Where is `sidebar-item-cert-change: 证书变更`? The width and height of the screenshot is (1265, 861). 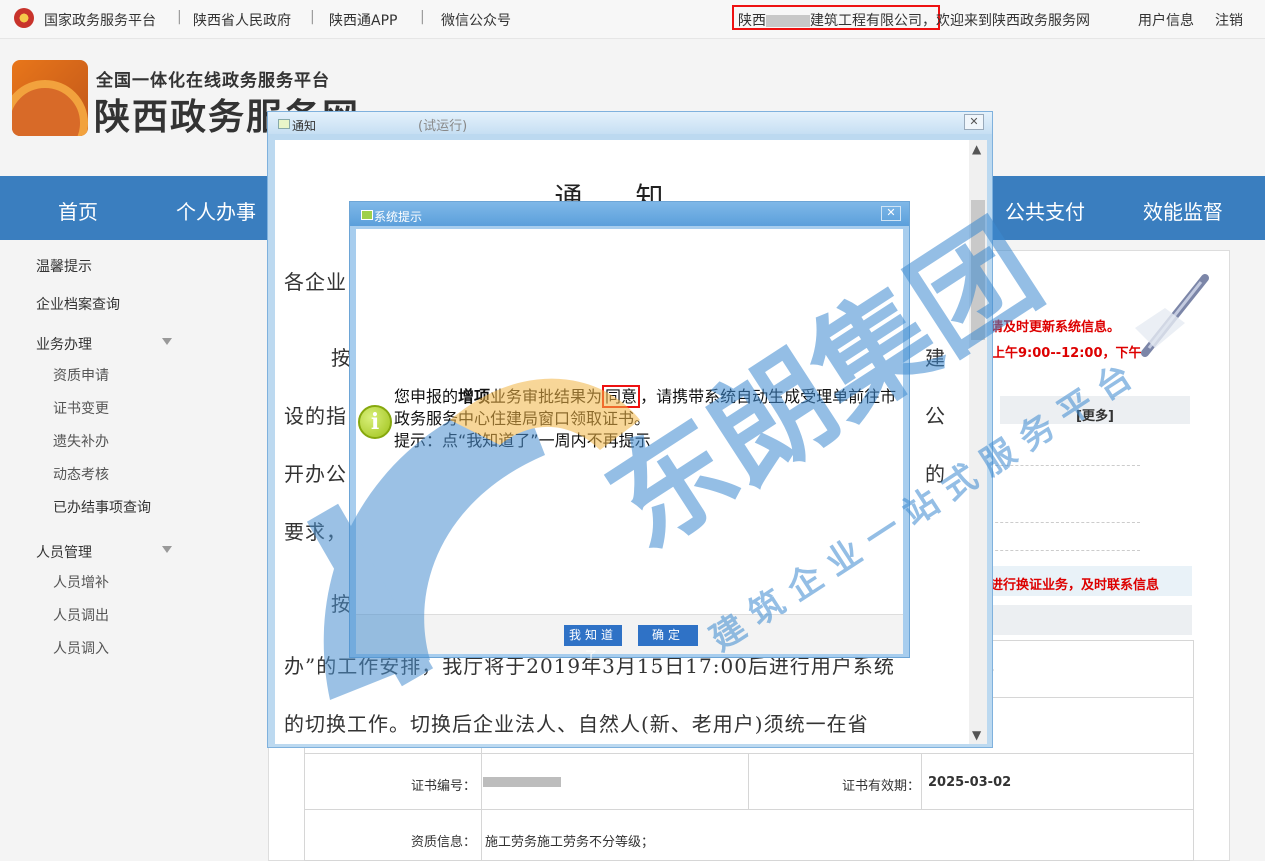
sidebar-item-cert-change: 证书变更 is located at coordinates (81, 408).